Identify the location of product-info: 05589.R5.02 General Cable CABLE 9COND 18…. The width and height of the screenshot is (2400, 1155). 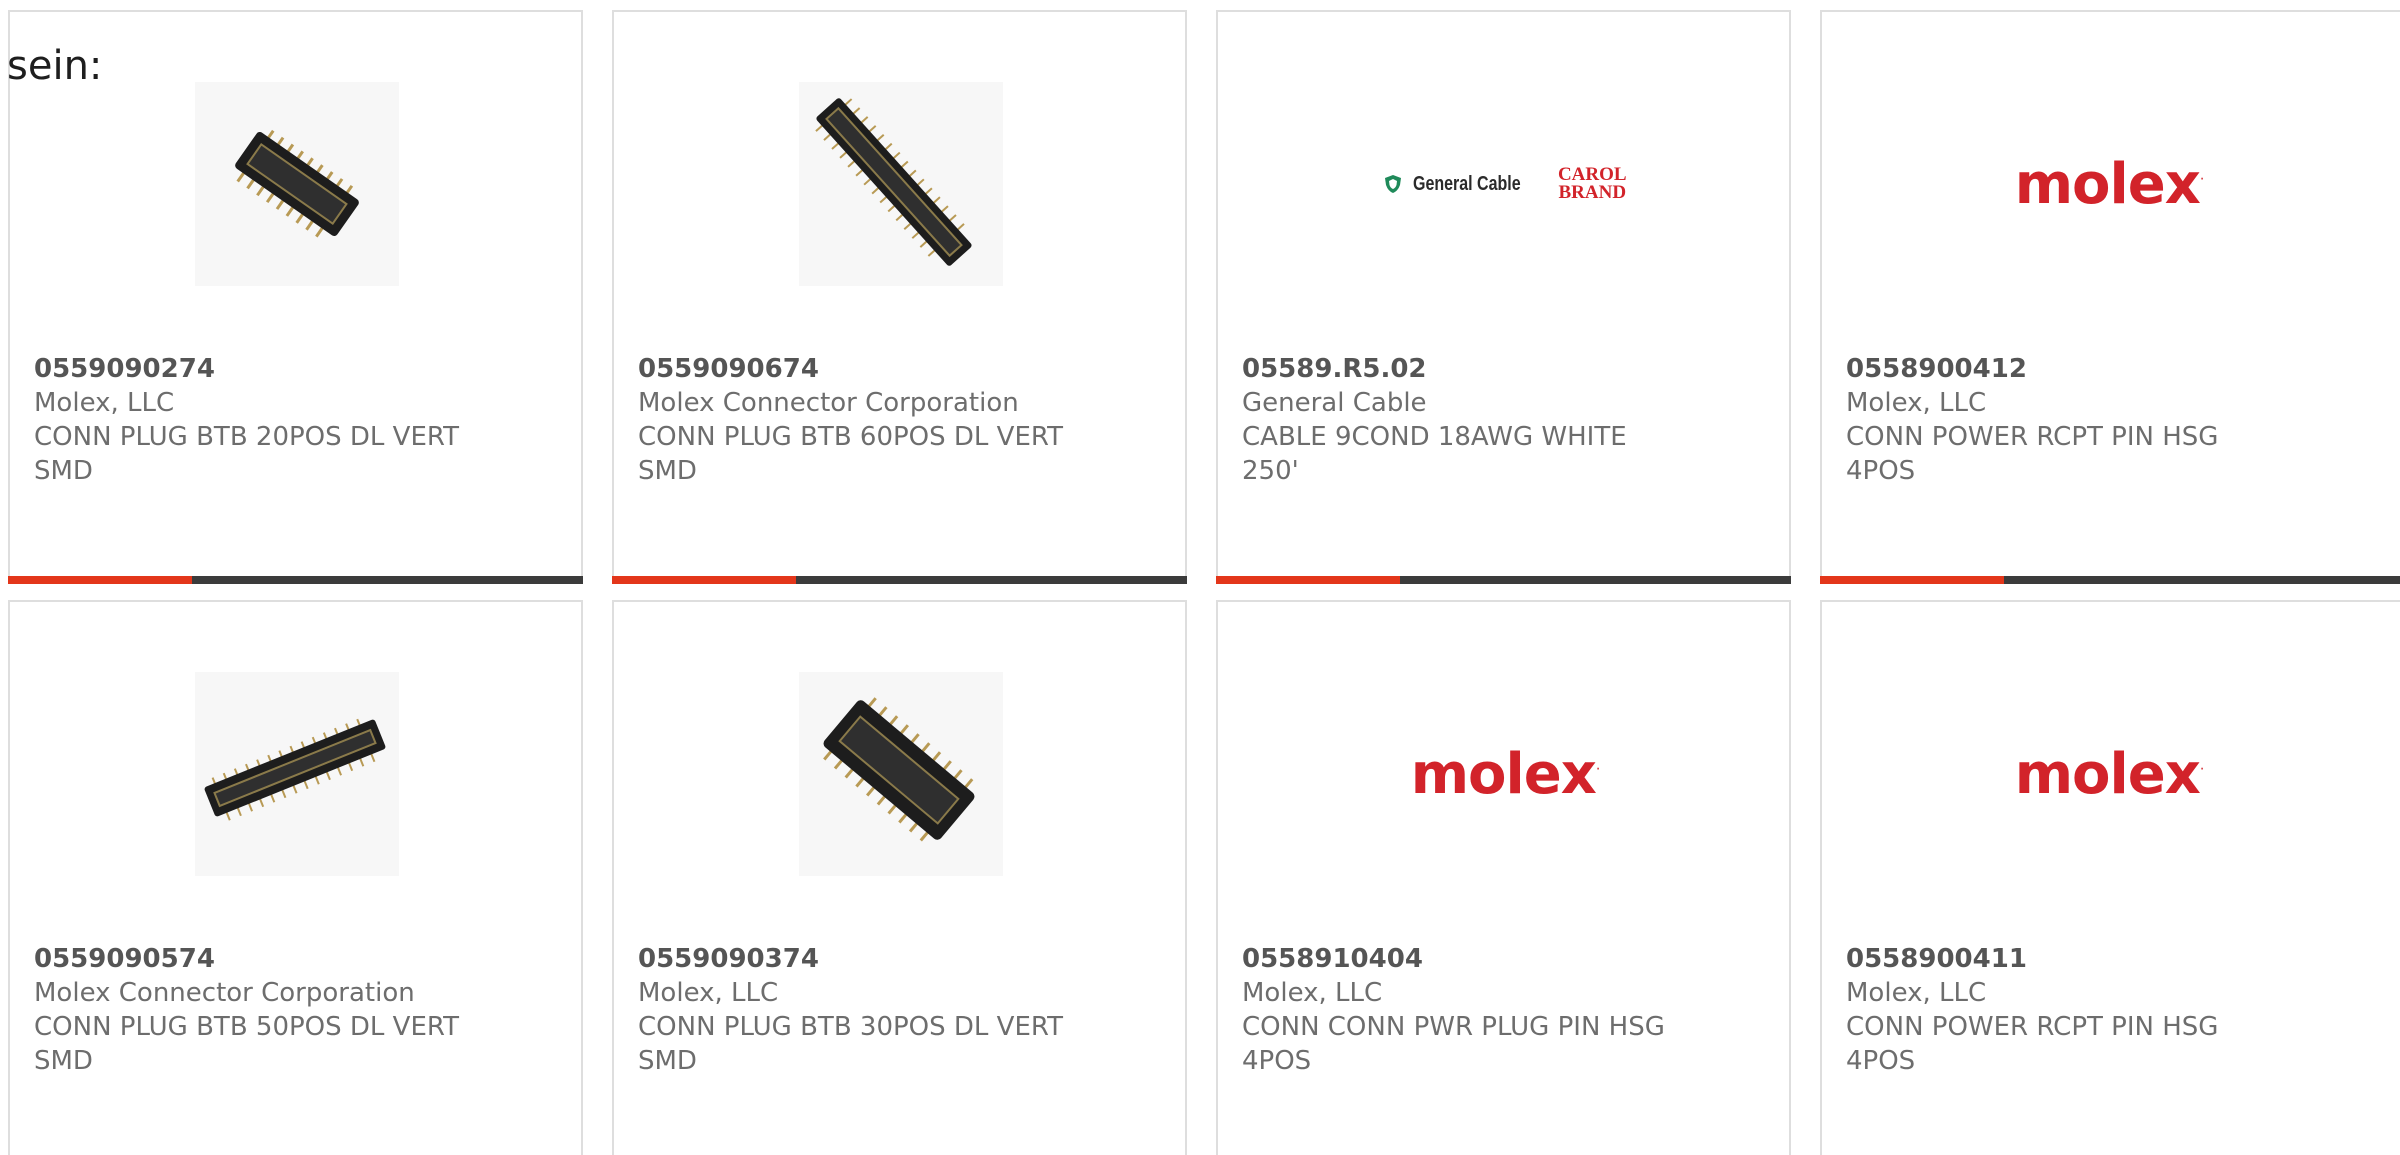
(1472, 420).